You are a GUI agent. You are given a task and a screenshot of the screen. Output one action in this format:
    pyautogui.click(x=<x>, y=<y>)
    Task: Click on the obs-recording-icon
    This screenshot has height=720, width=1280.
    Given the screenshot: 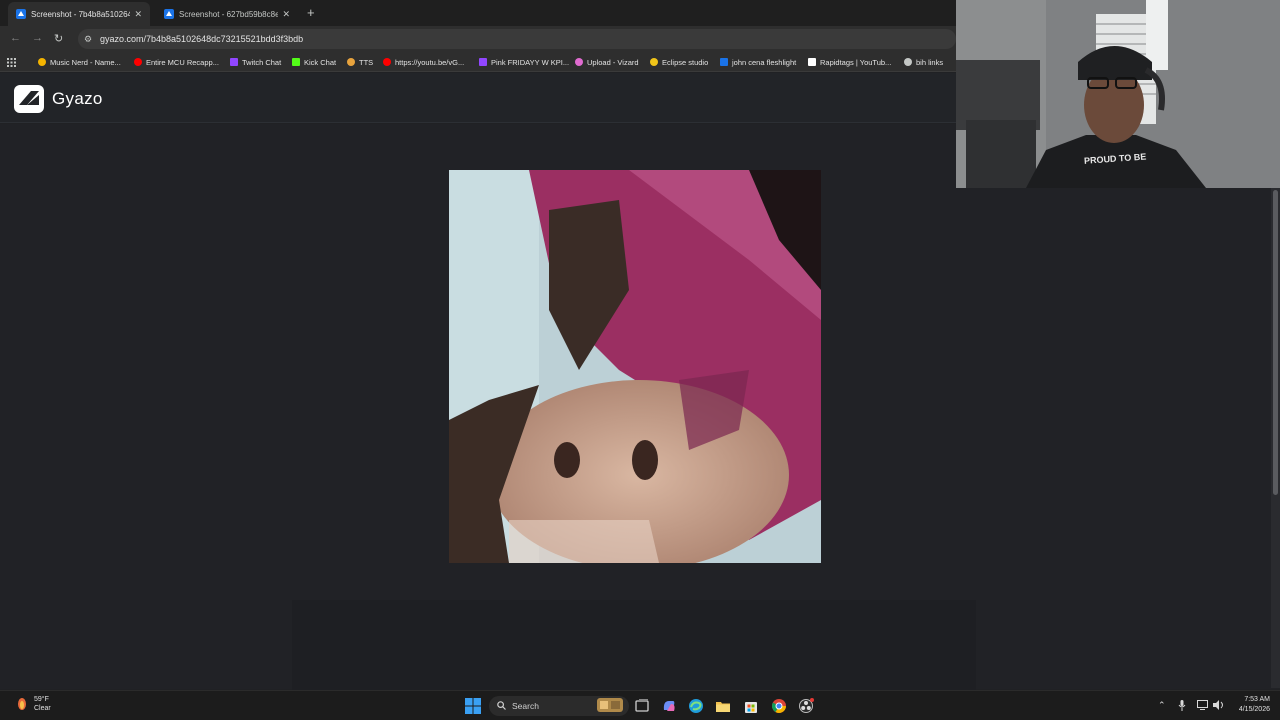 What is the action you would take?
    pyautogui.click(x=806, y=706)
    